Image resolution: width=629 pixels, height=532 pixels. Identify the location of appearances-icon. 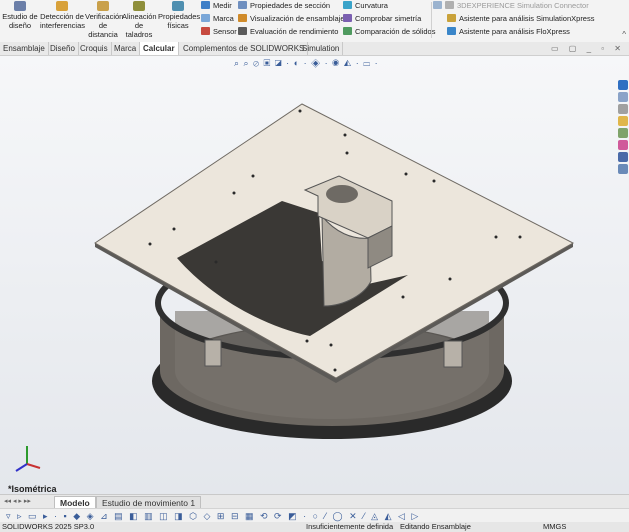
(623, 145).